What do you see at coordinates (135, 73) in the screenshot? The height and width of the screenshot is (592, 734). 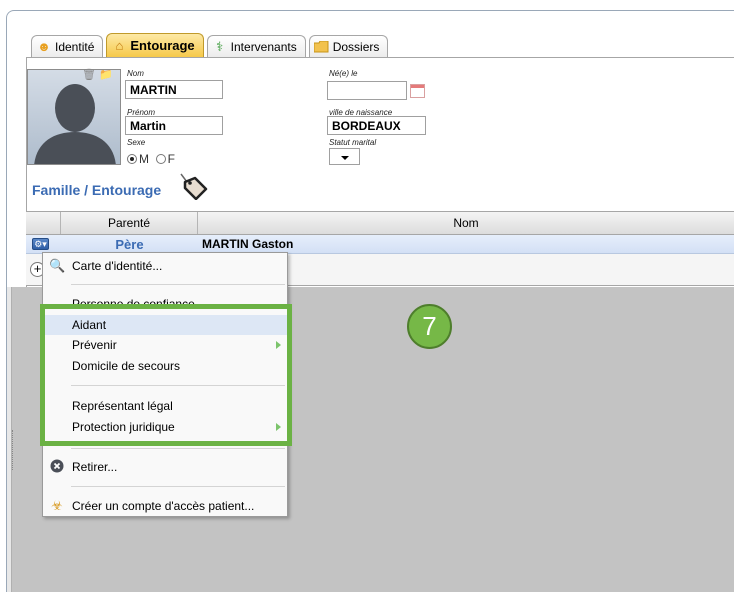 I see `nom-label: Nom` at bounding box center [135, 73].